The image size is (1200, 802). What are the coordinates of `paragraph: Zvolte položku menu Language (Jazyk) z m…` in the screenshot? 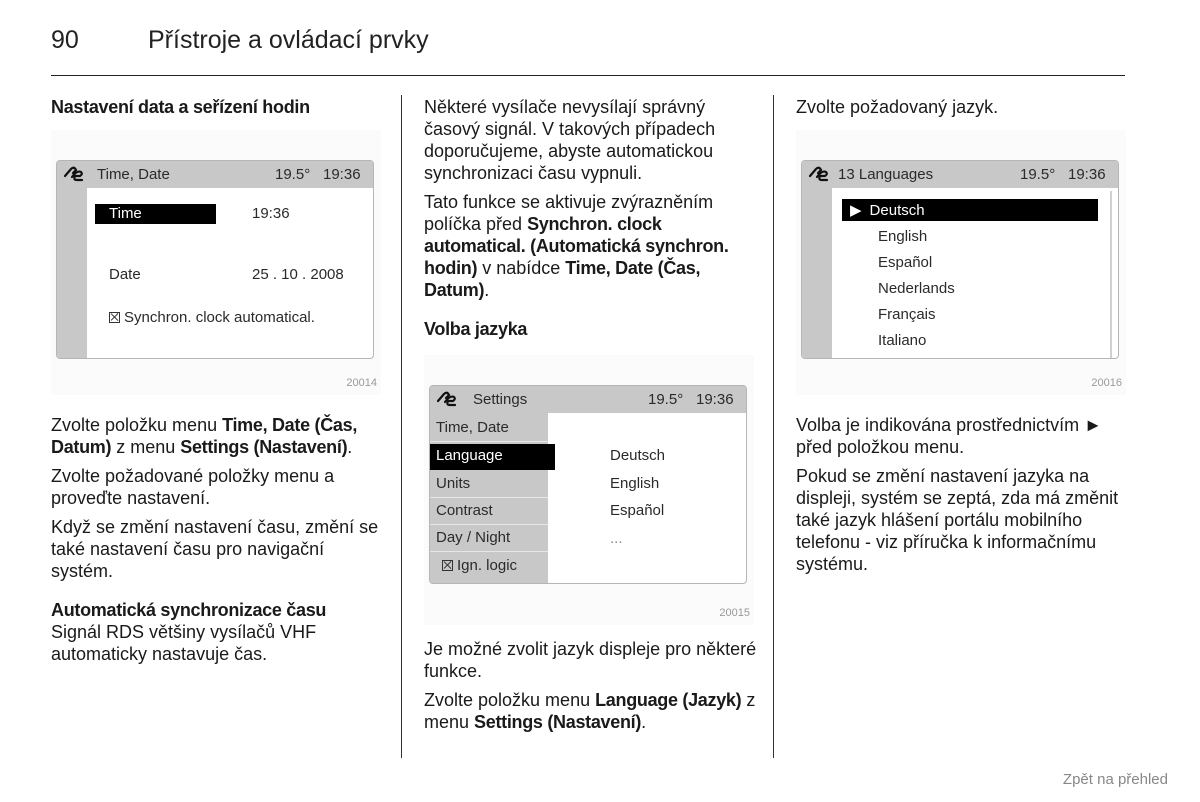 It's located at (590, 711).